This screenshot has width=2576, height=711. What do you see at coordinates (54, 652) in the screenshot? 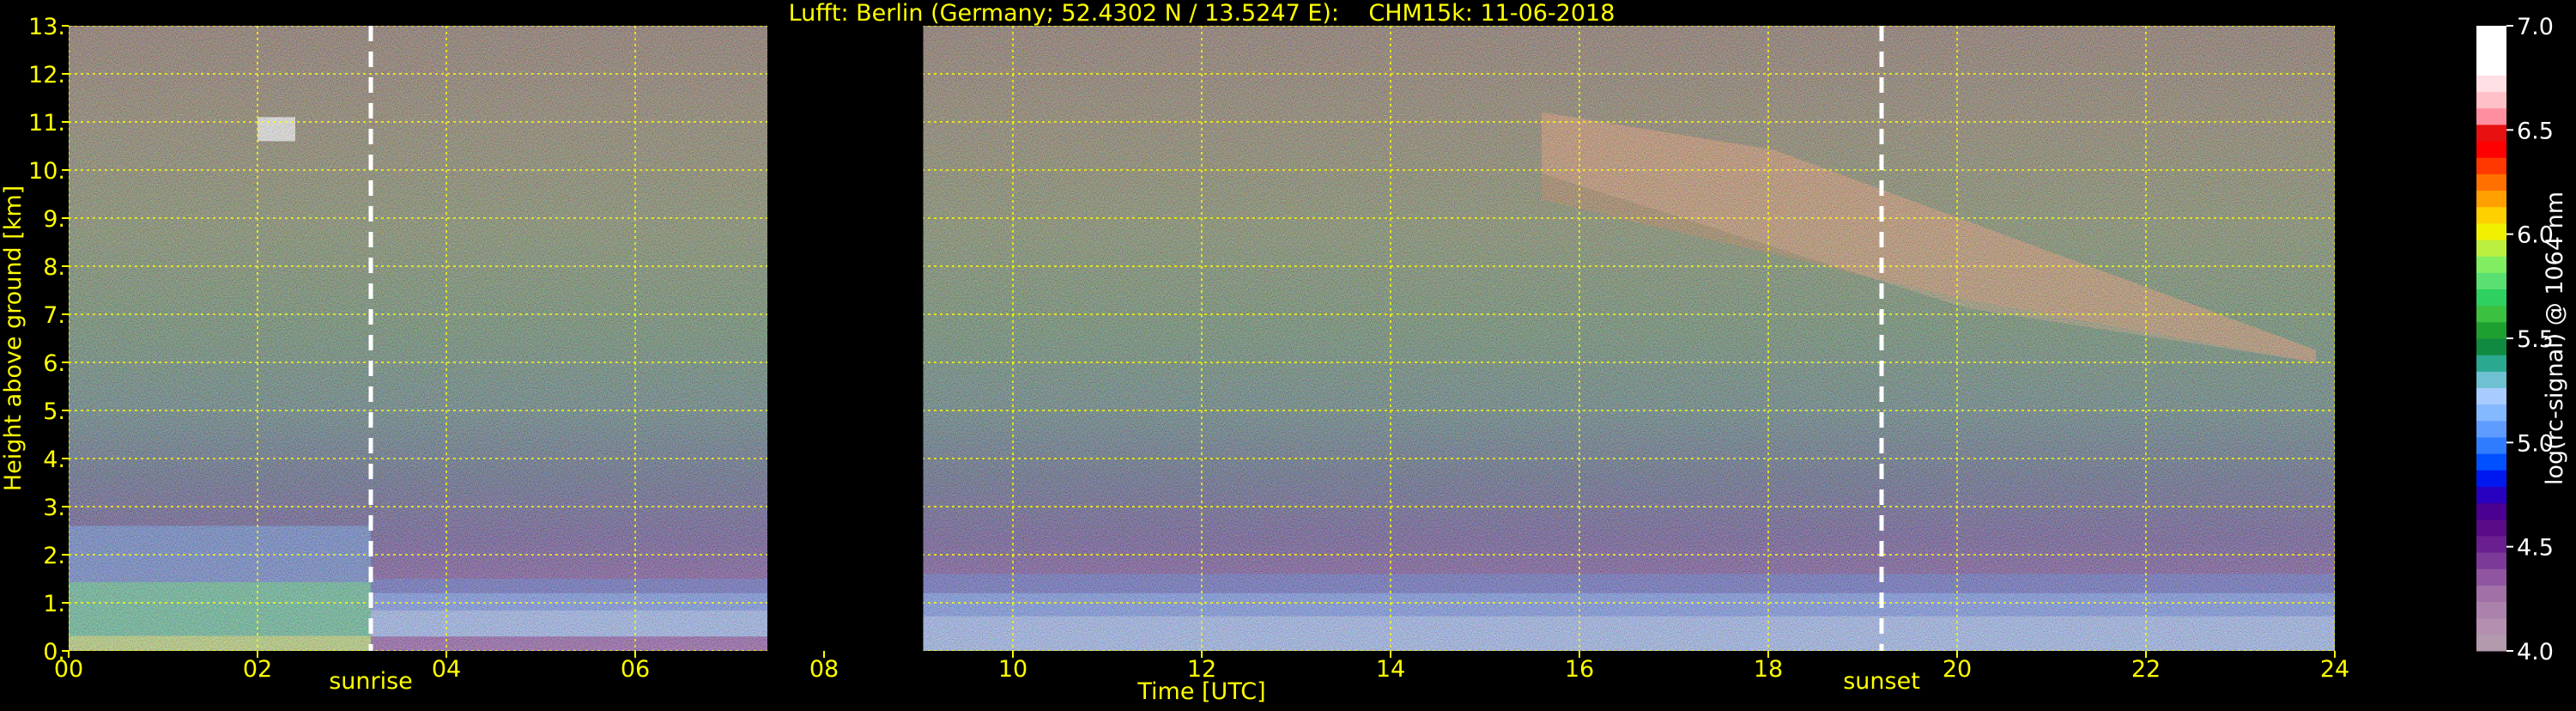
I see `y-tick-label: 0.` at bounding box center [54, 652].